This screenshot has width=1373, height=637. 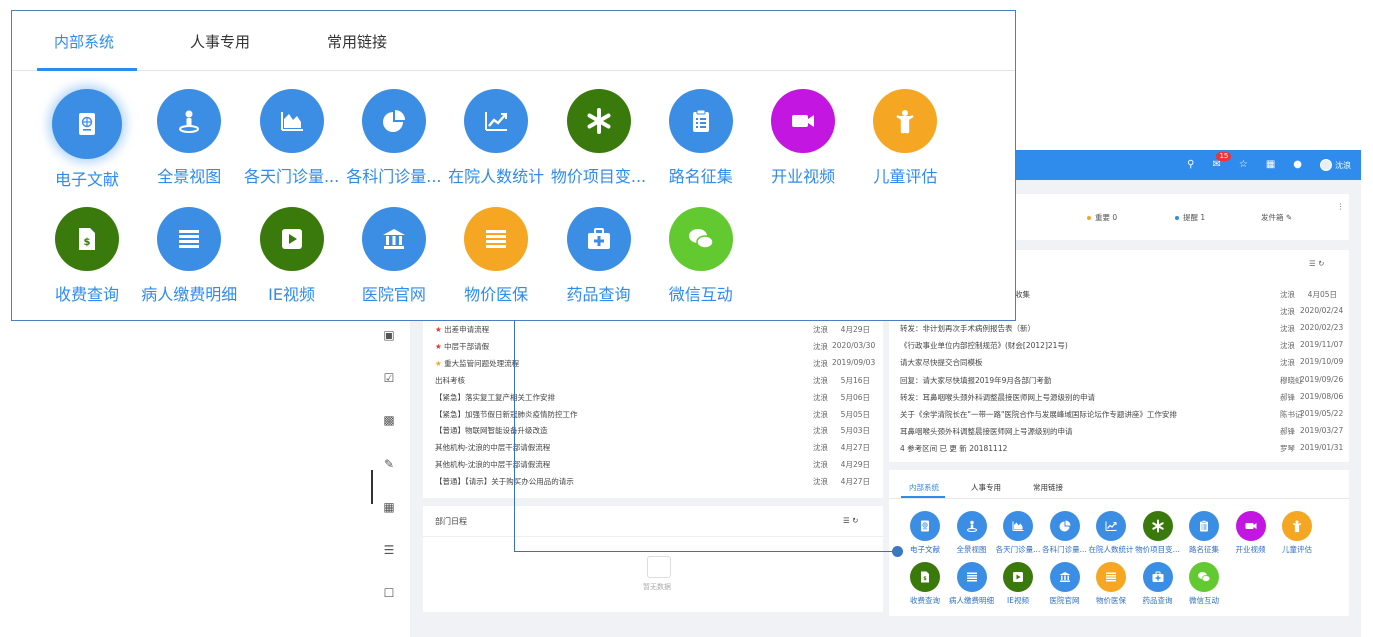 I want to click on inbox-check-icon: ☐, so click(x=389, y=593).